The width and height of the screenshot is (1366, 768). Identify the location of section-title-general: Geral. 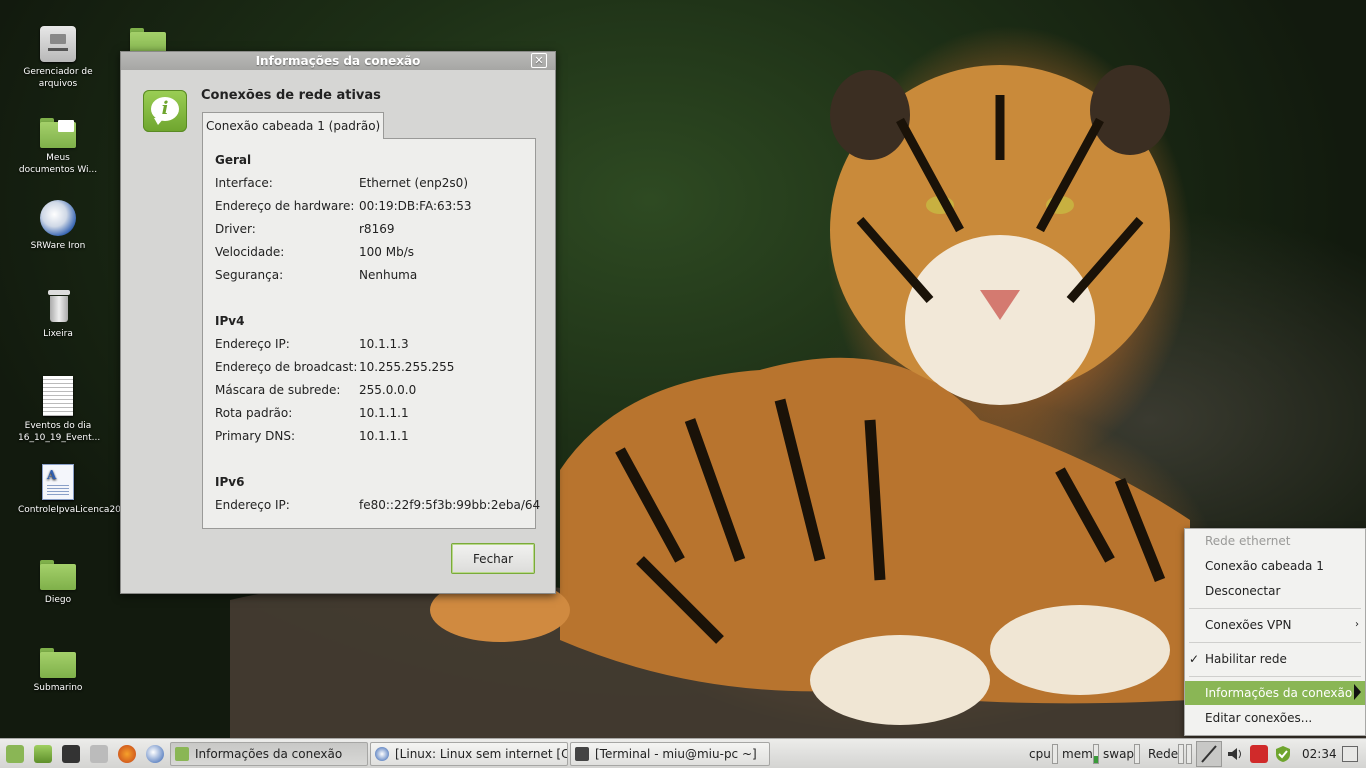
(233, 160).